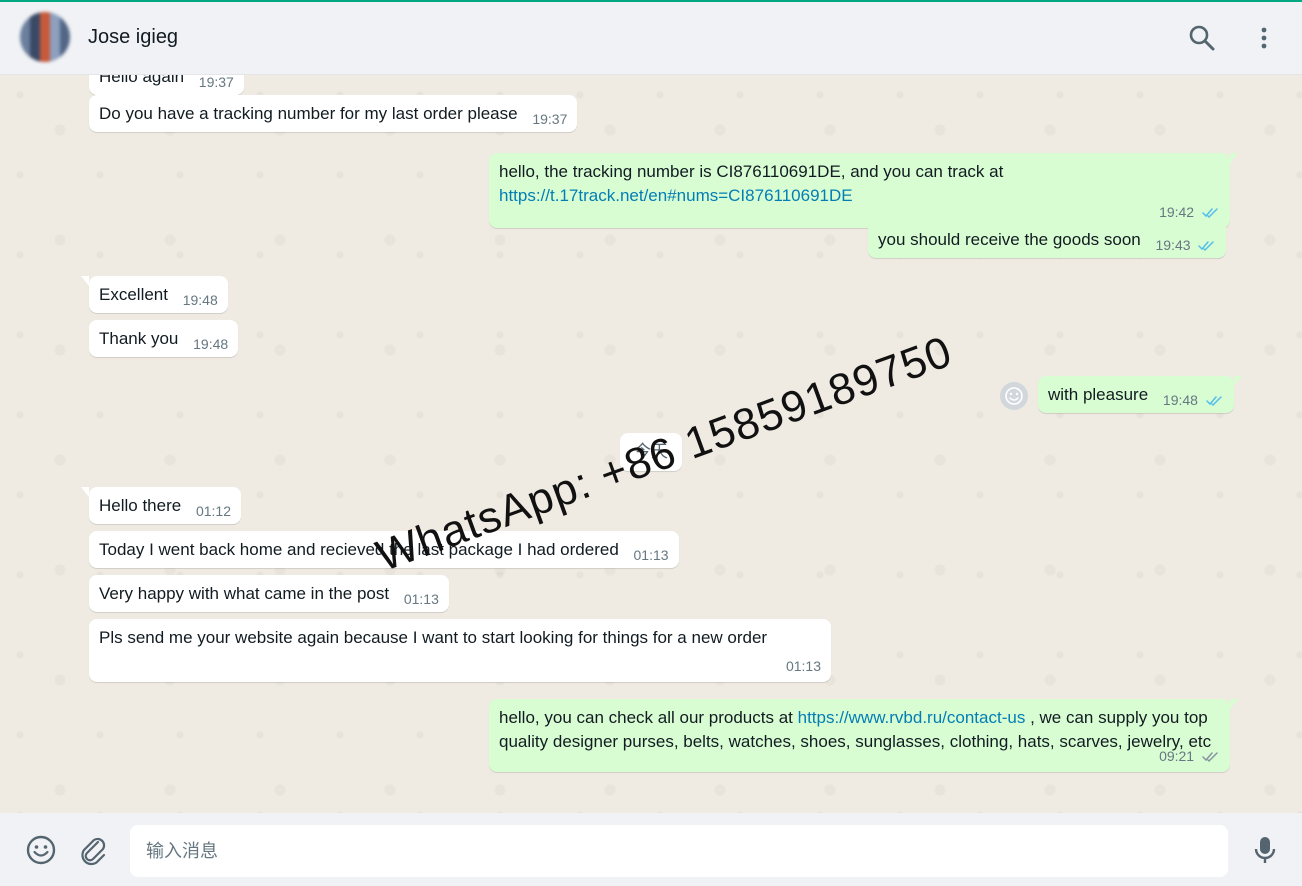  I want to click on mic-icon, so click(1265, 850).